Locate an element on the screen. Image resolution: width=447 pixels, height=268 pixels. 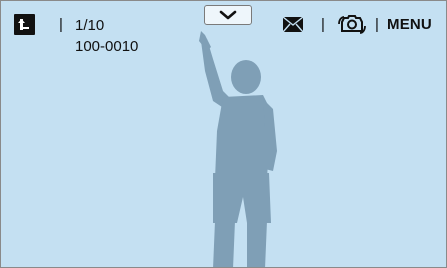
dropdown-button is located at coordinates (228, 15).